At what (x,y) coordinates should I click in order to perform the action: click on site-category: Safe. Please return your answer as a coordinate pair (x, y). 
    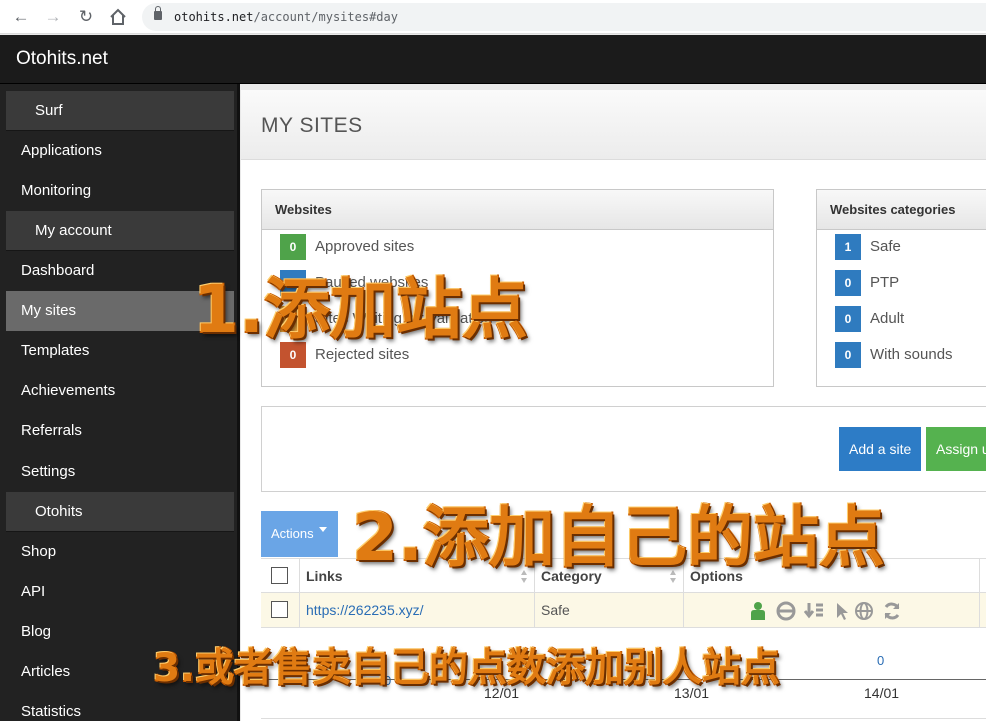
    Looking at the image, I should click on (608, 610).